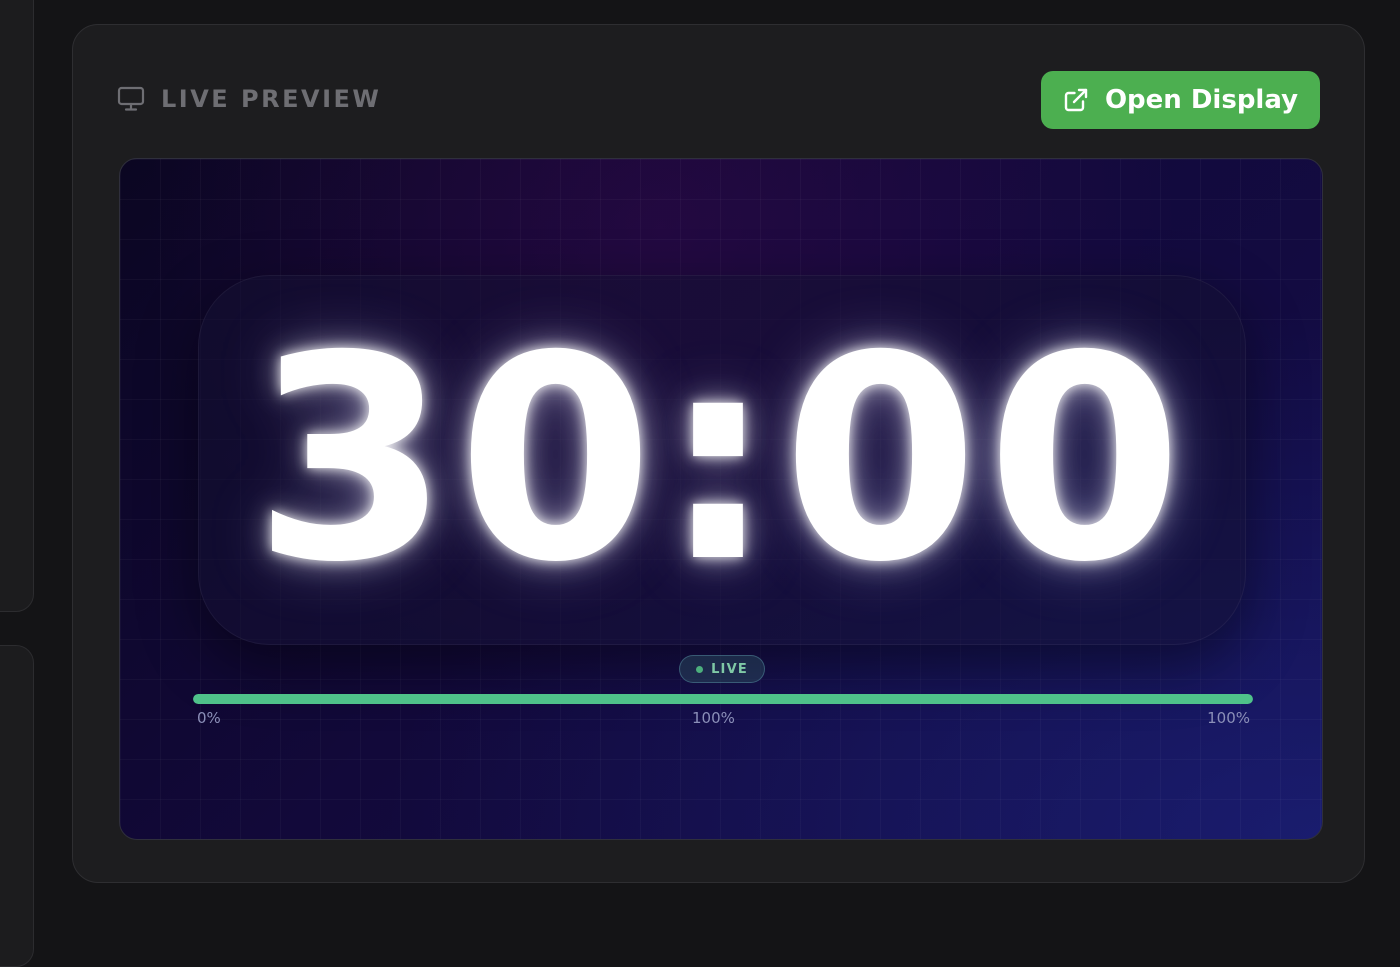  I want to click on progress-mid-label: 100%, so click(713, 718).